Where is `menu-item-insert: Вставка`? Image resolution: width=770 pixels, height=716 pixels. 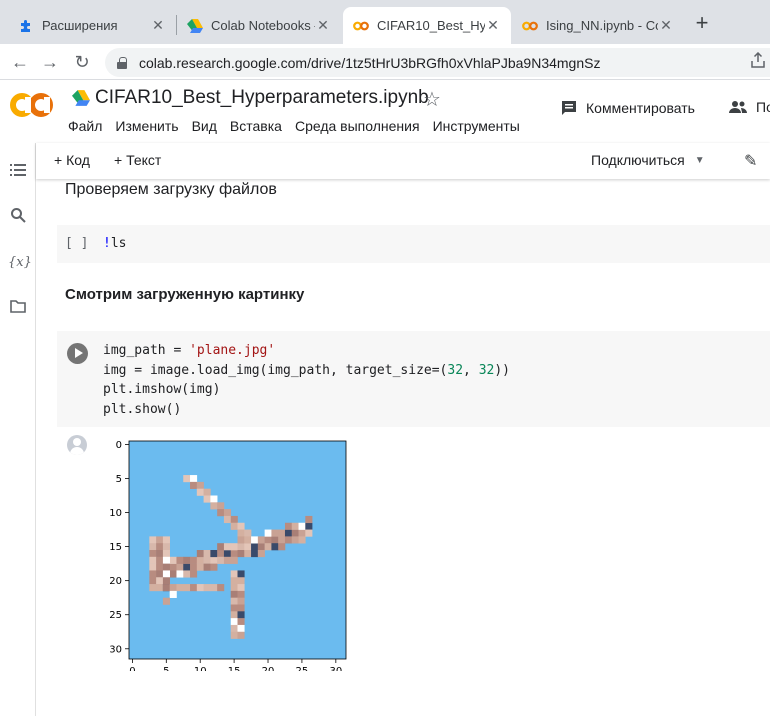
menu-item-insert: Вставка is located at coordinates (256, 126).